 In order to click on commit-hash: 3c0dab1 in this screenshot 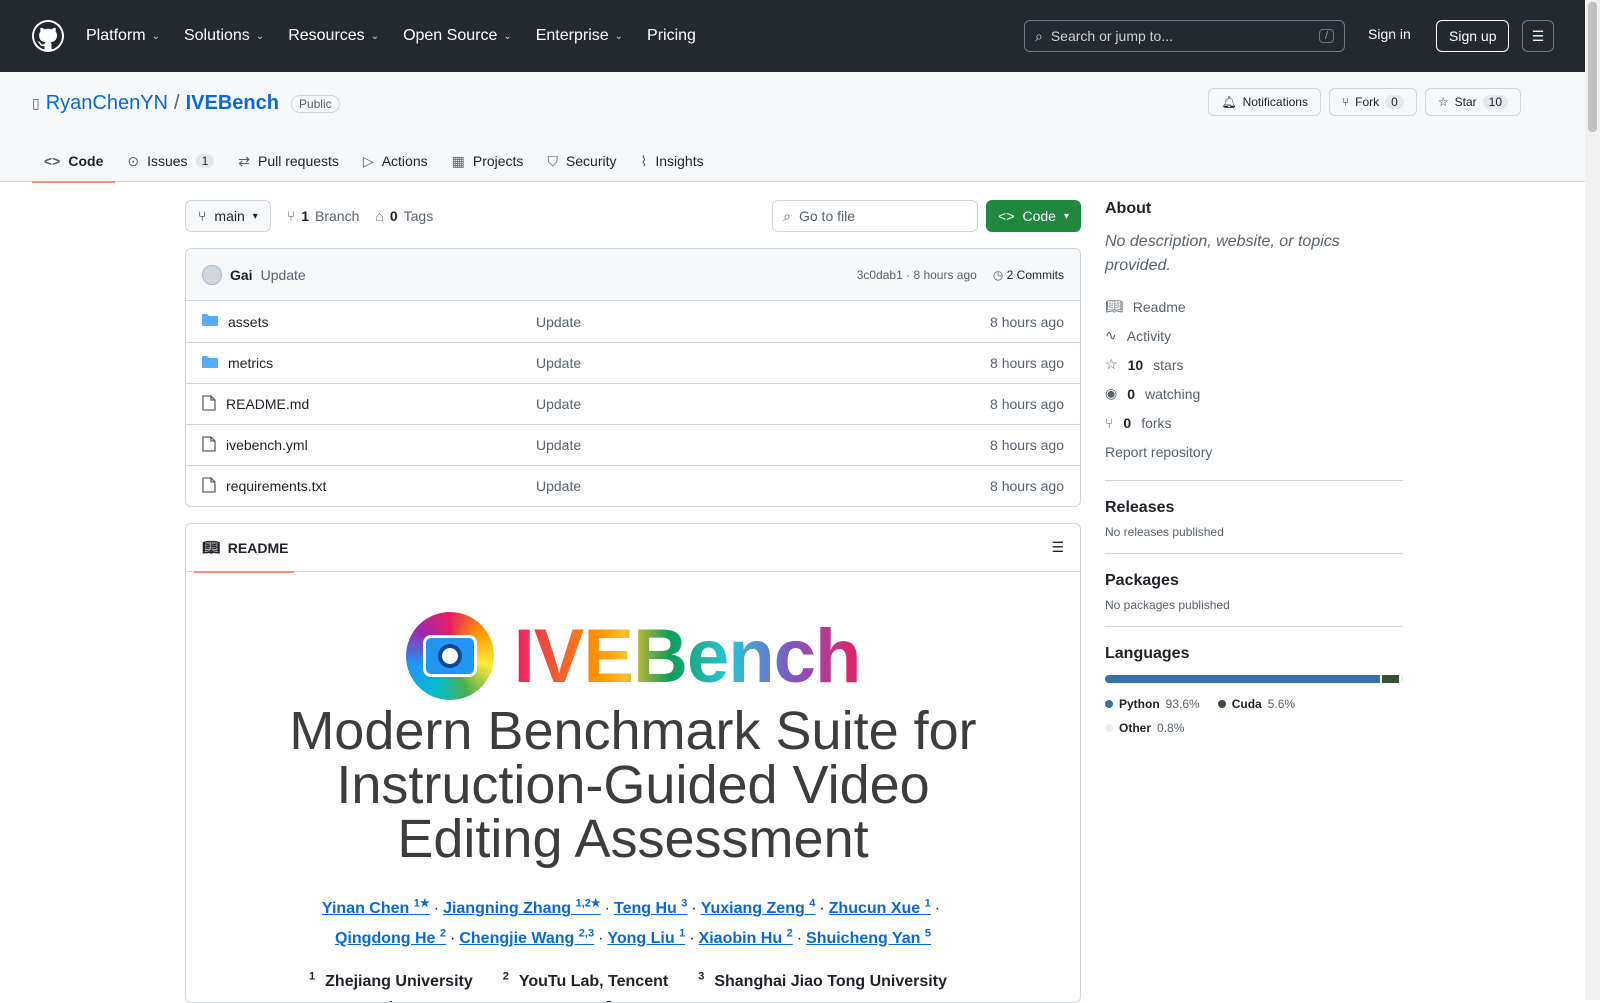, I will do `click(880, 275)`.